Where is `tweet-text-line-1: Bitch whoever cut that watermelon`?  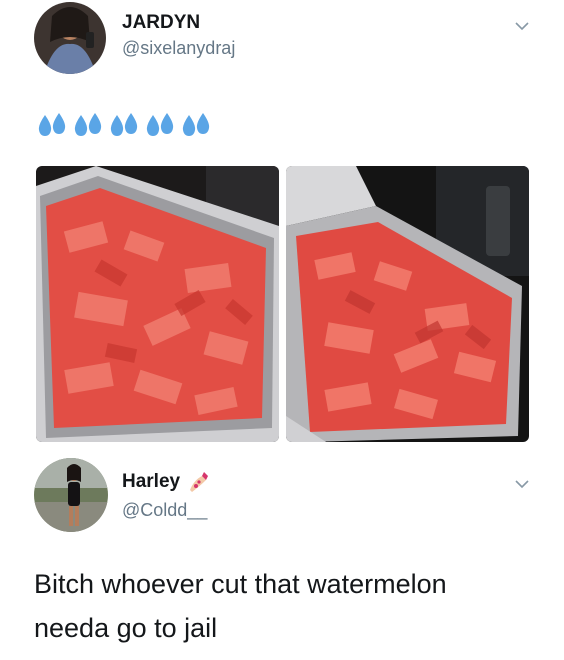 tweet-text-line-1: Bitch whoever cut that watermelon is located at coordinates (240, 584).